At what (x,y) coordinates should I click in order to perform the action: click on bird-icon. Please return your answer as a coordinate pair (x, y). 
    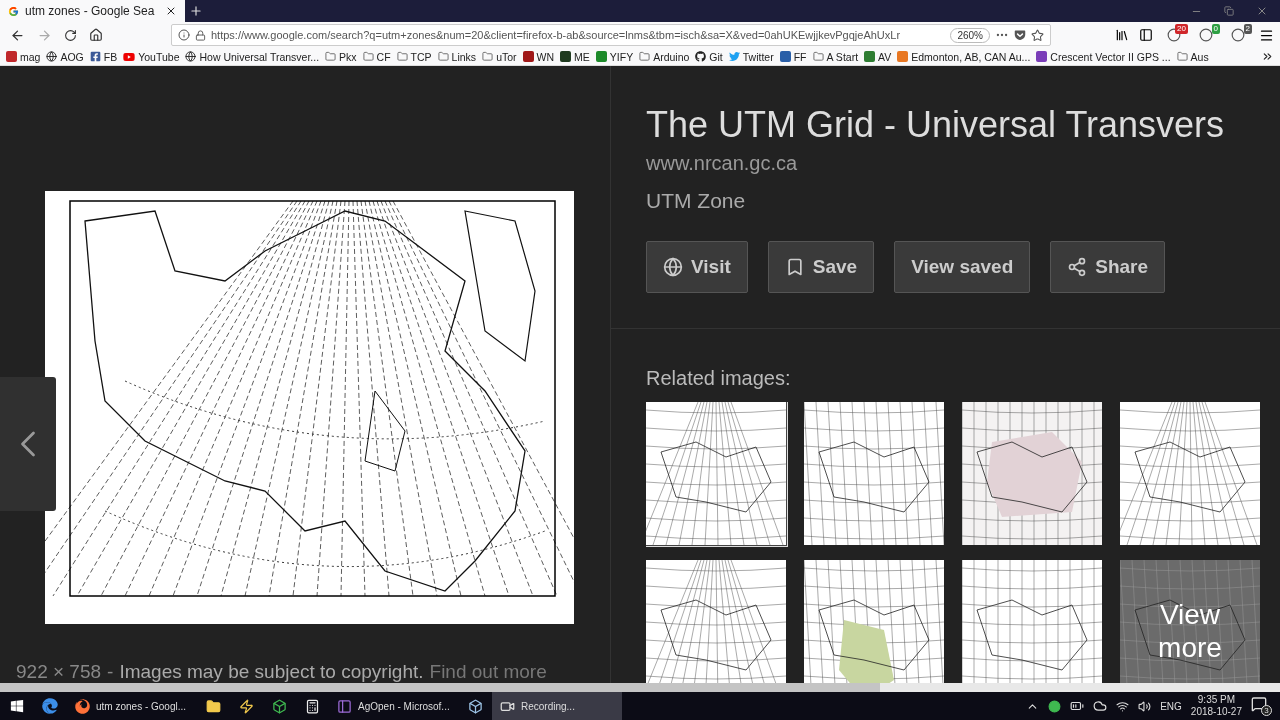
    Looking at the image, I should click on (734, 56).